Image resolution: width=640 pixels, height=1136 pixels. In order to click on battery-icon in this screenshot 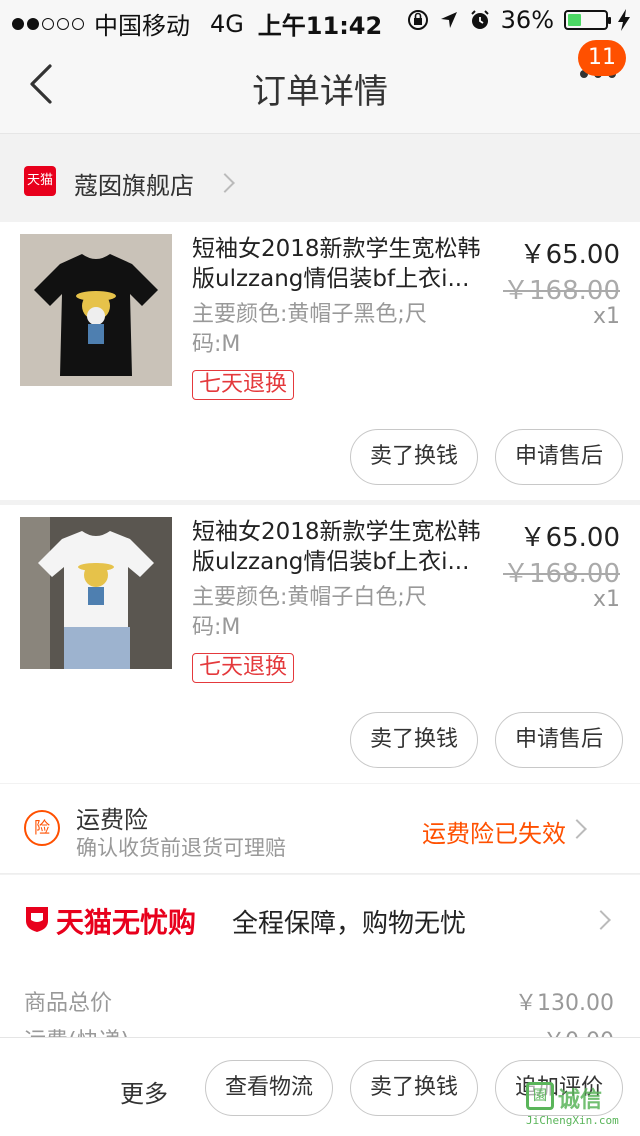, I will do `click(587, 20)`.